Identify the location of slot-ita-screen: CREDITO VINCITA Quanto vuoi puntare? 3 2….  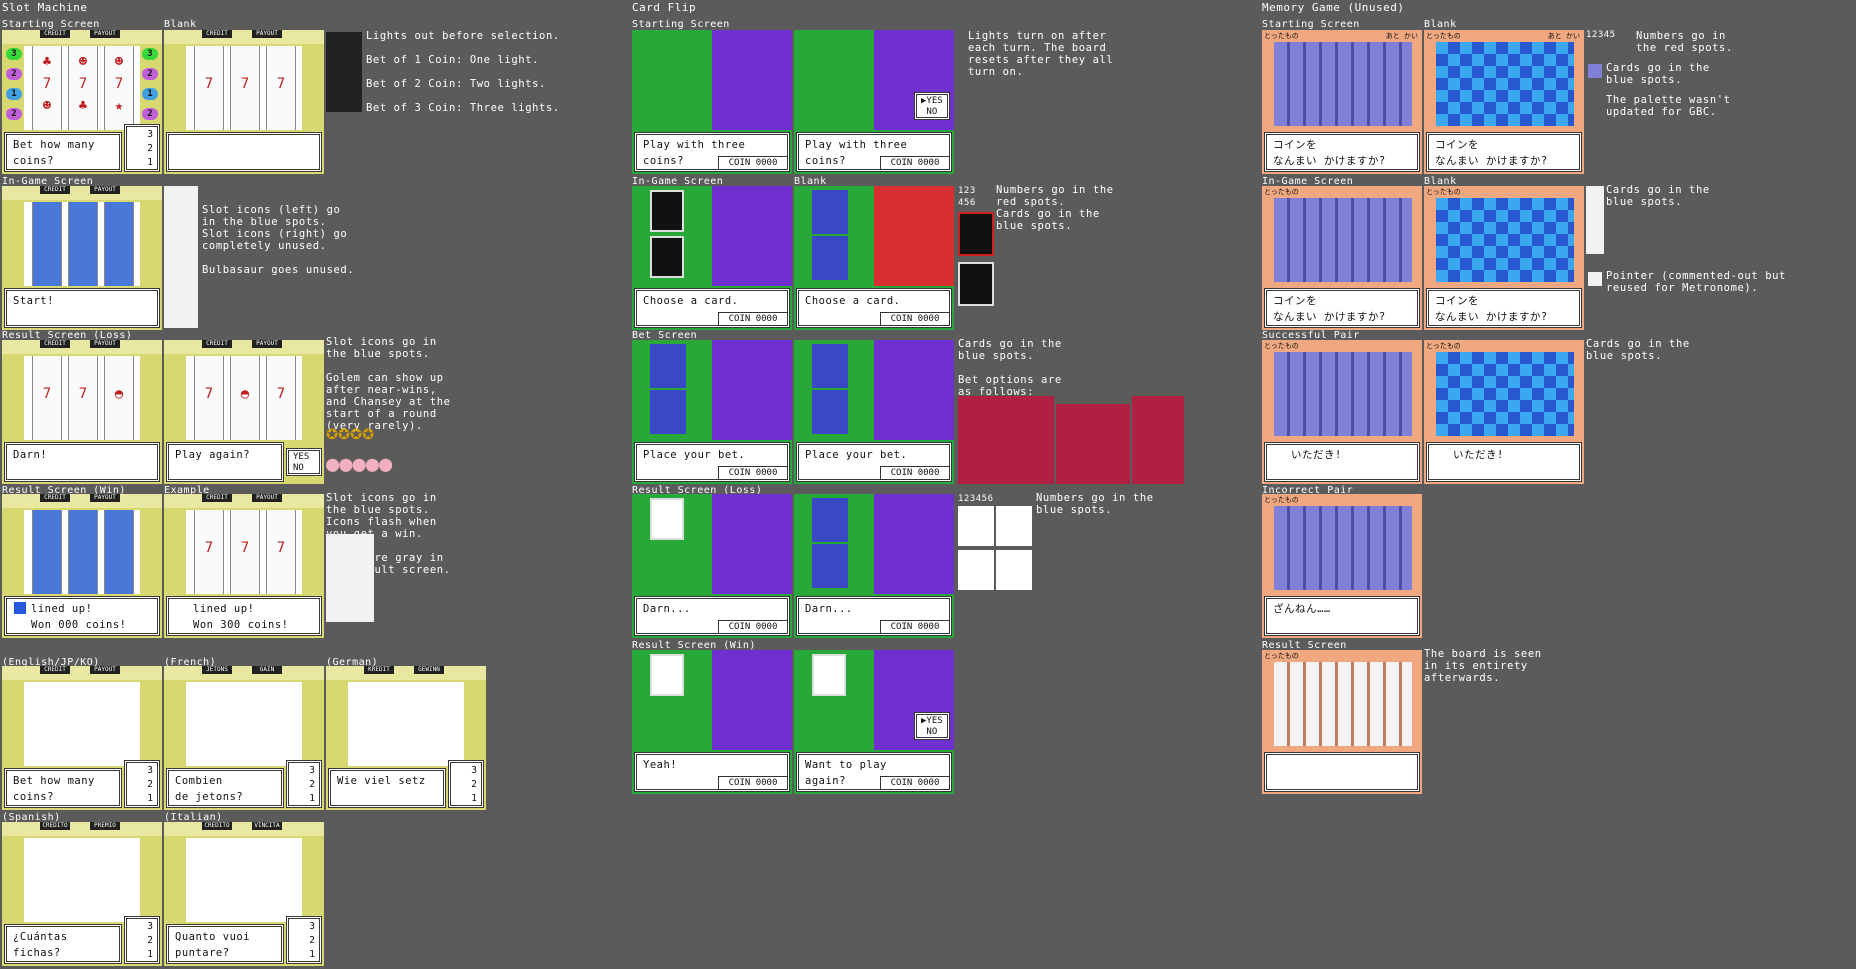
(244, 894).